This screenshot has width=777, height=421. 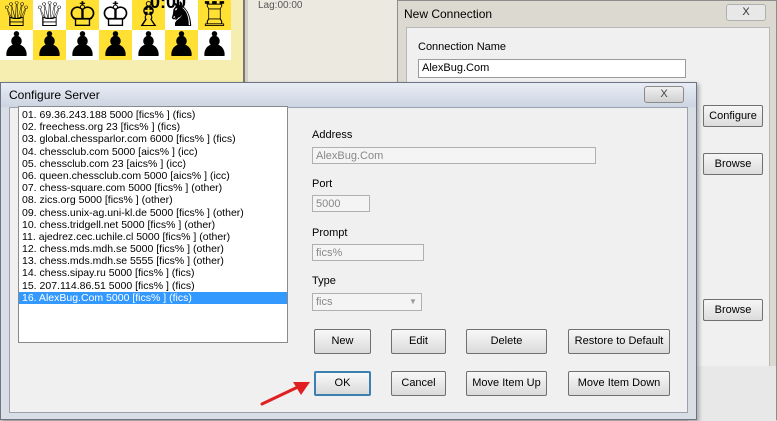 What do you see at coordinates (448, 14) in the screenshot?
I see `window-title: New Connection` at bounding box center [448, 14].